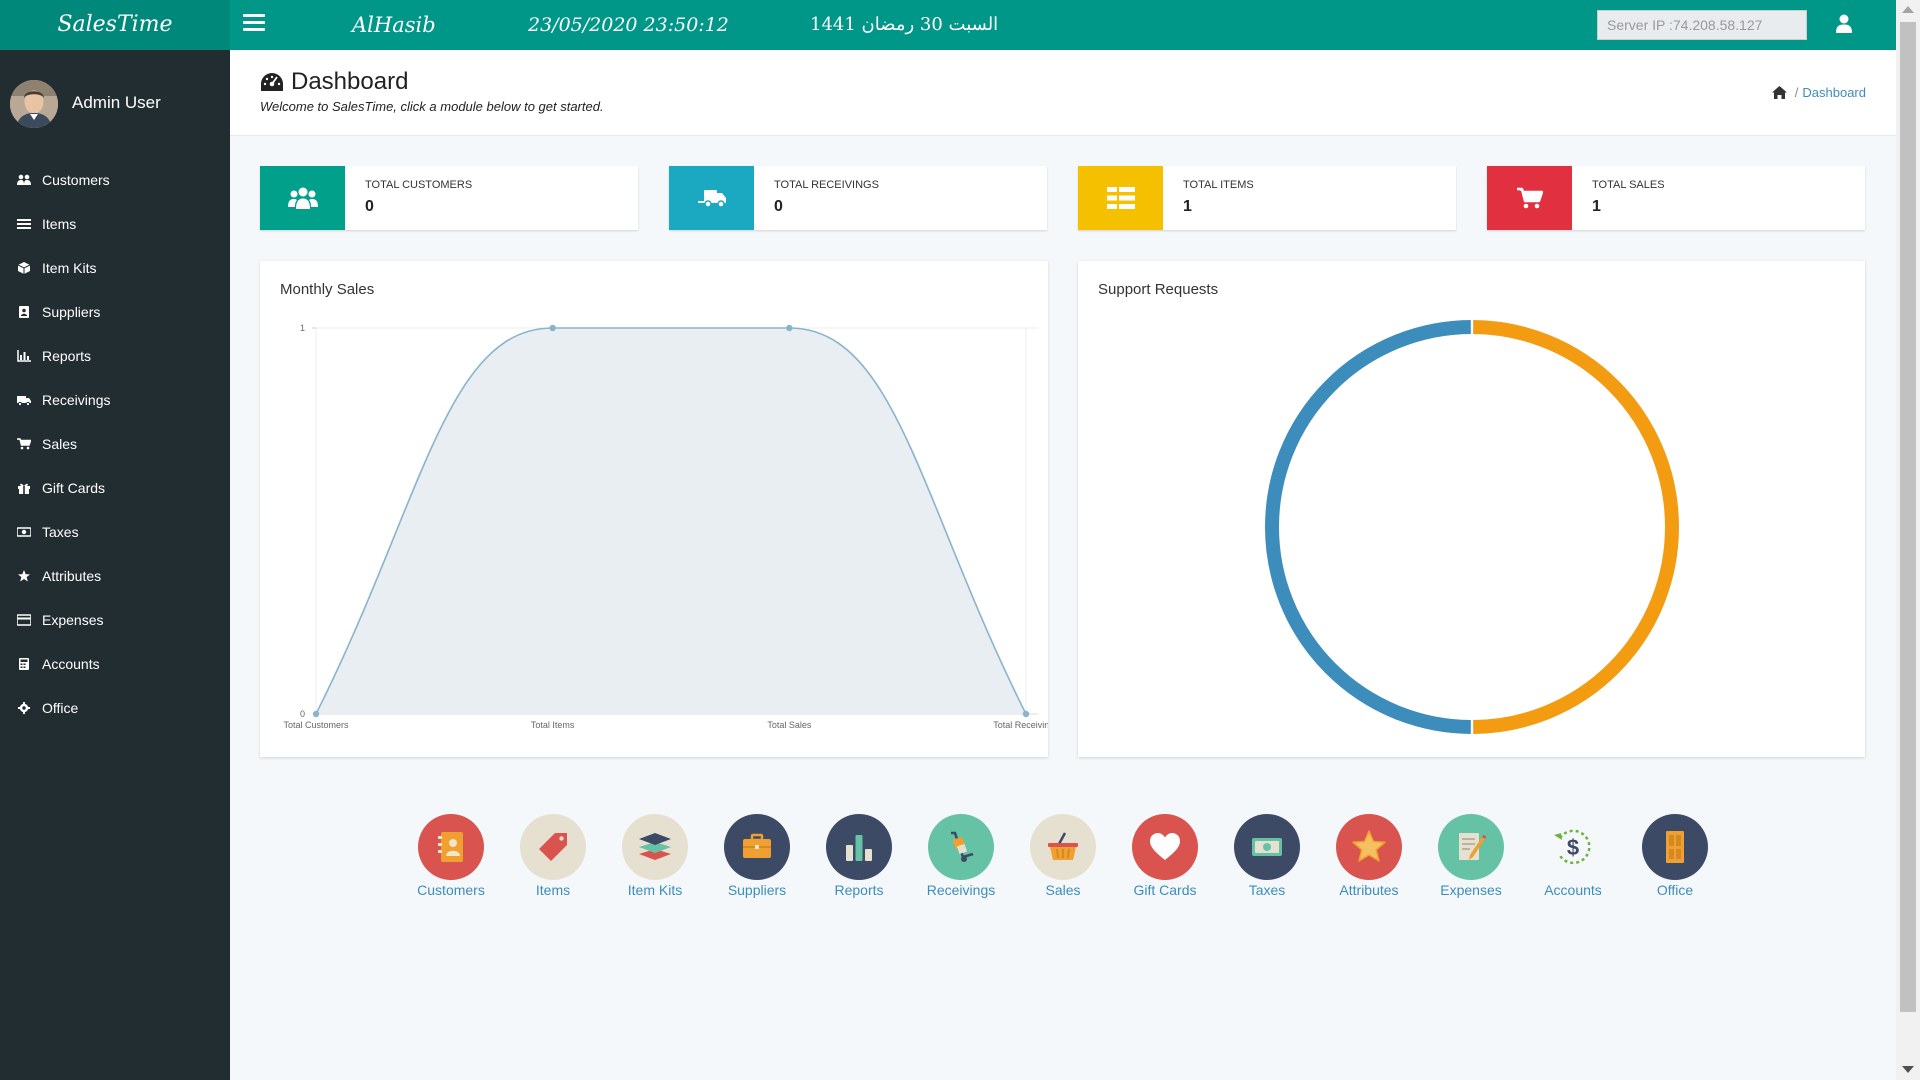 The height and width of the screenshot is (1080, 1920). I want to click on tag-icon, so click(553, 847).